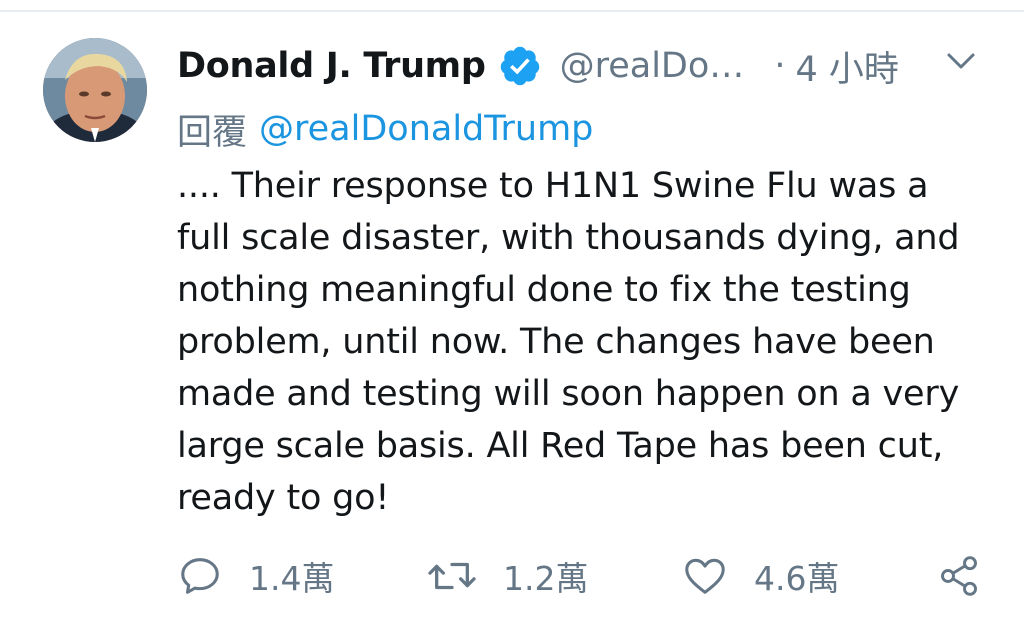 The height and width of the screenshot is (617, 1024). I want to click on share-icon, so click(959, 576).